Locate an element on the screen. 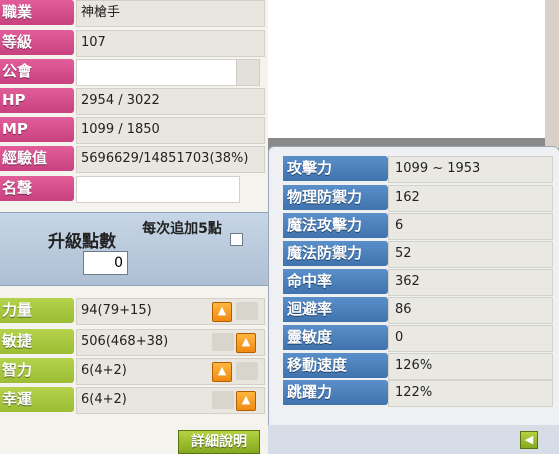  int-plus-button: ▲ is located at coordinates (222, 372).